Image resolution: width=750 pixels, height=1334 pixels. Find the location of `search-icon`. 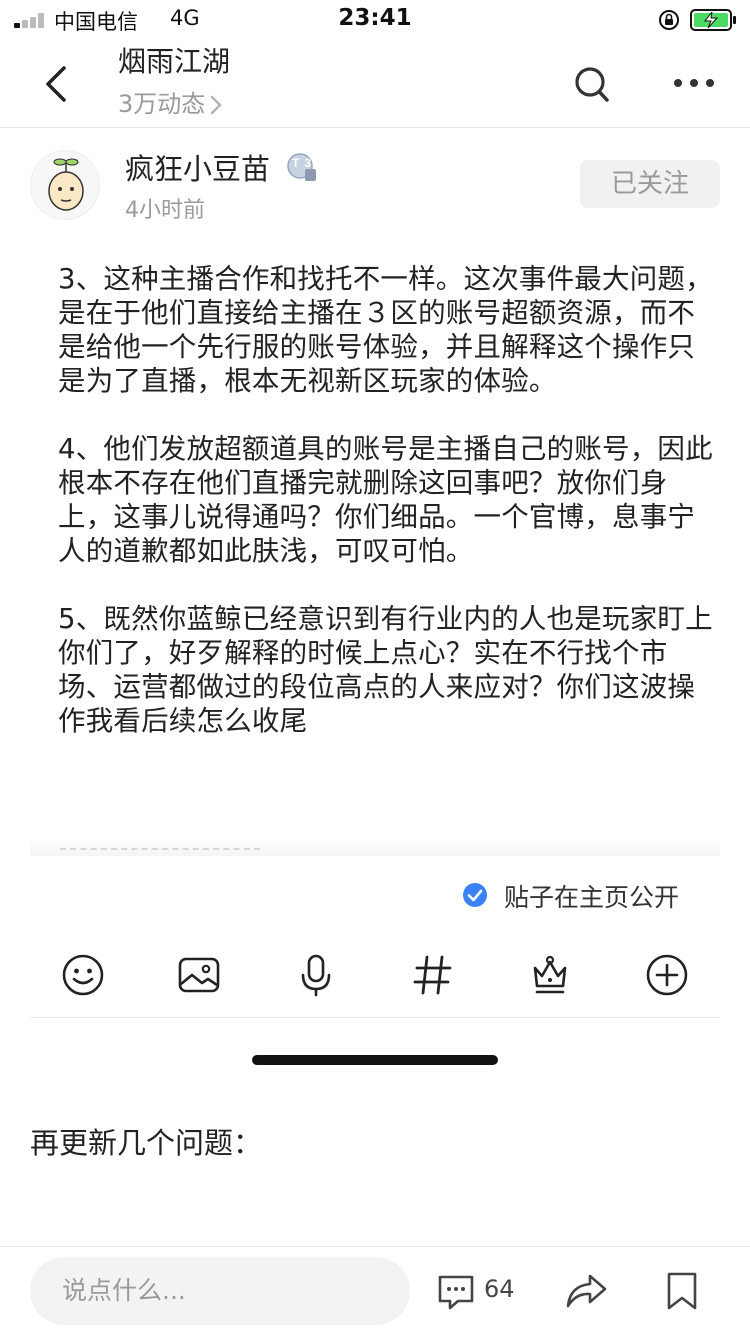

search-icon is located at coordinates (592, 84).